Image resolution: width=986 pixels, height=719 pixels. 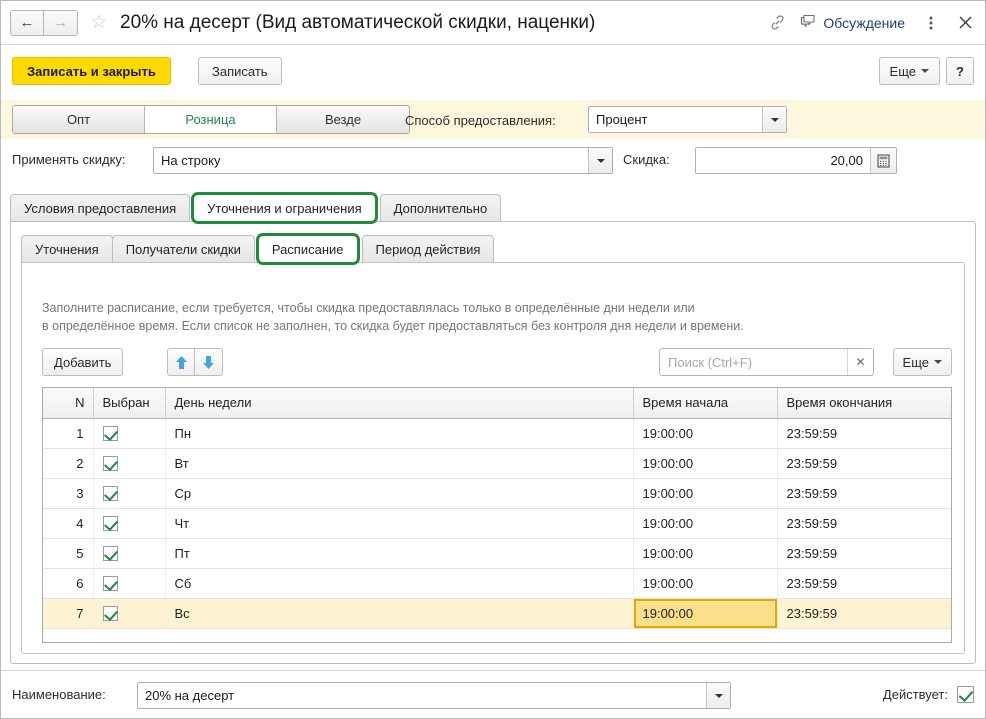 What do you see at coordinates (181, 362) in the screenshot?
I see `arrow-up-icon` at bounding box center [181, 362].